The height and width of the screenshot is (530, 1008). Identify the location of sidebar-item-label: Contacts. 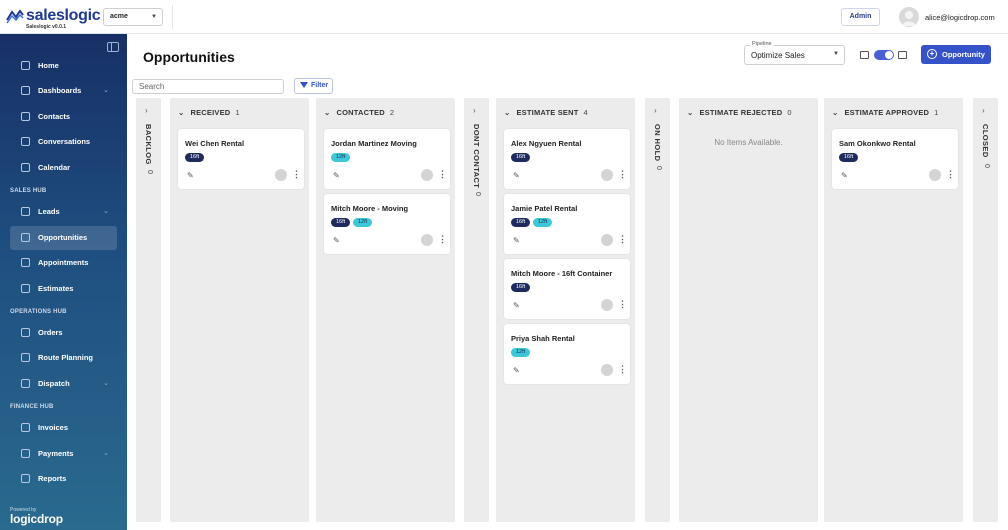
(54, 116).